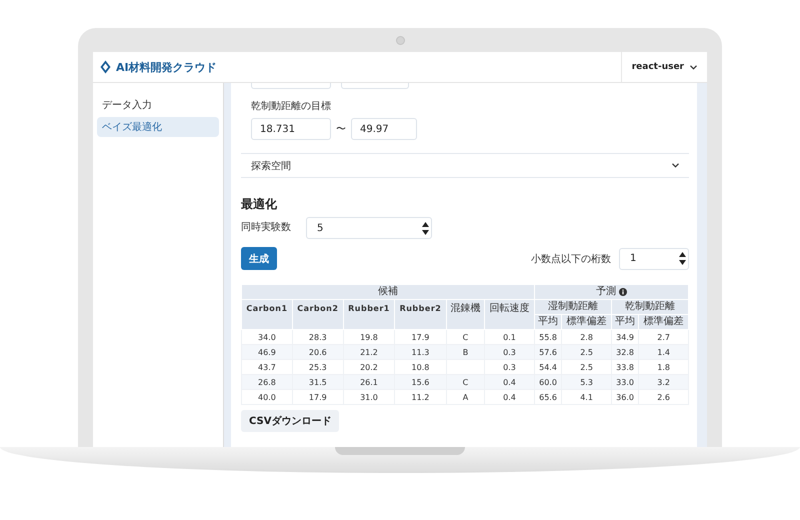 Image resolution: width=800 pixels, height=520 pixels. What do you see at coordinates (622, 292) in the screenshot?
I see `info-icon` at bounding box center [622, 292].